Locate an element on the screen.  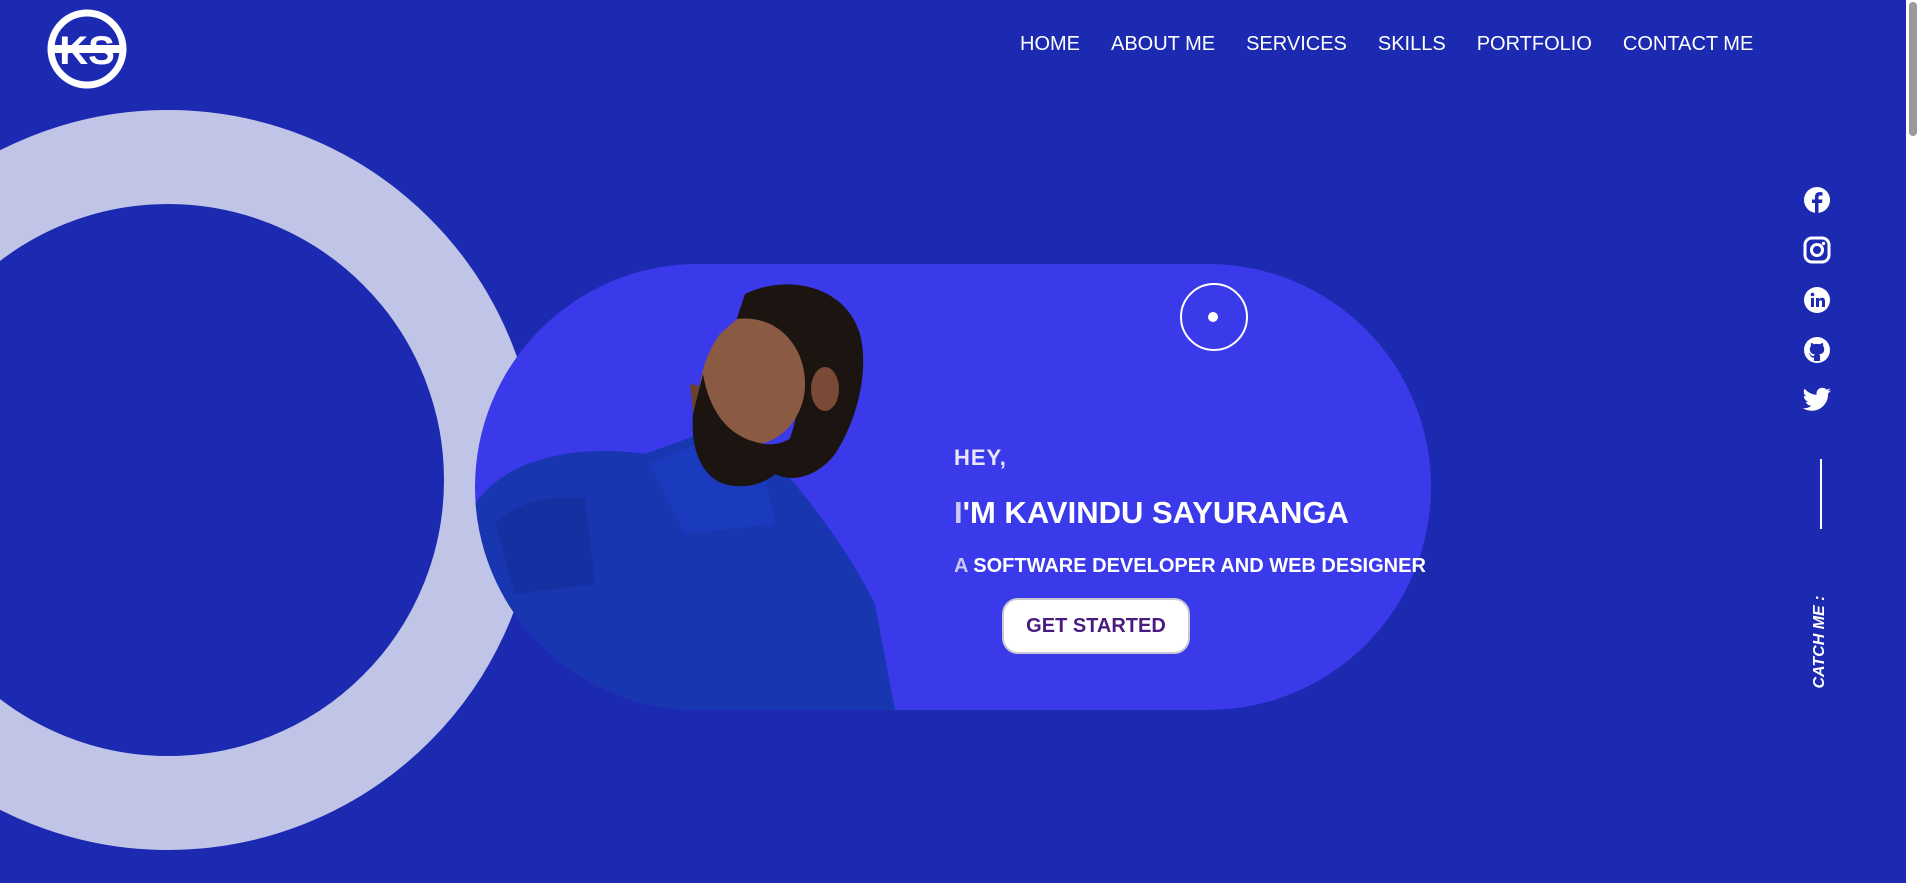
hero-greeting: HEY, is located at coordinates (980, 457).